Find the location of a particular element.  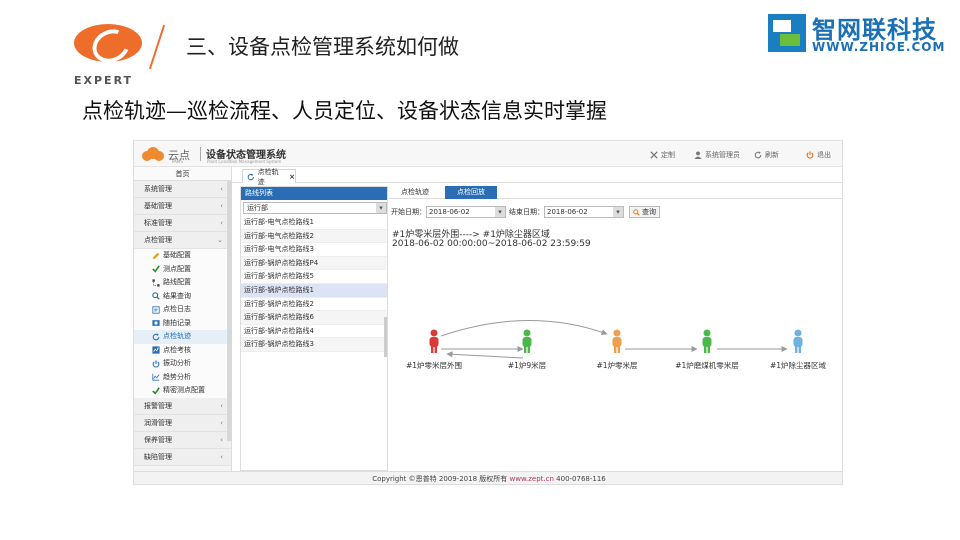

sidebar-item-label: 缺陷管理 is located at coordinates (158, 456).